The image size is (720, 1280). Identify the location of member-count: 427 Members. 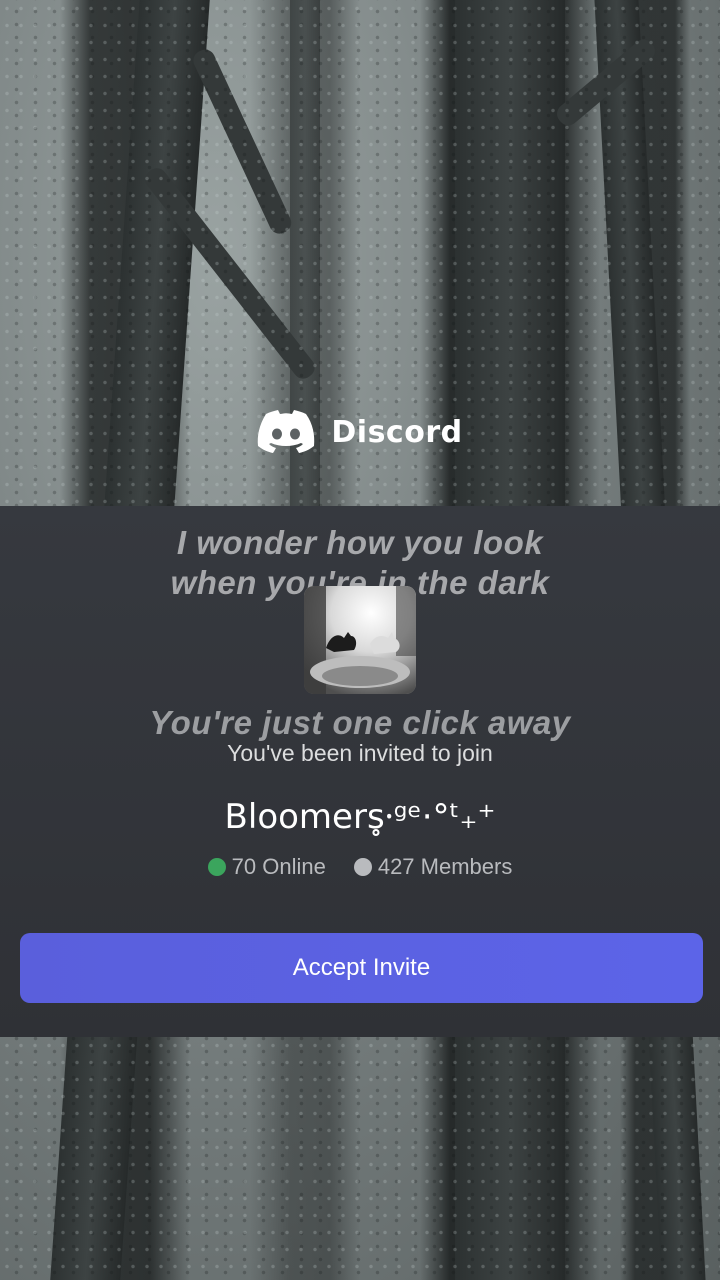
(433, 867).